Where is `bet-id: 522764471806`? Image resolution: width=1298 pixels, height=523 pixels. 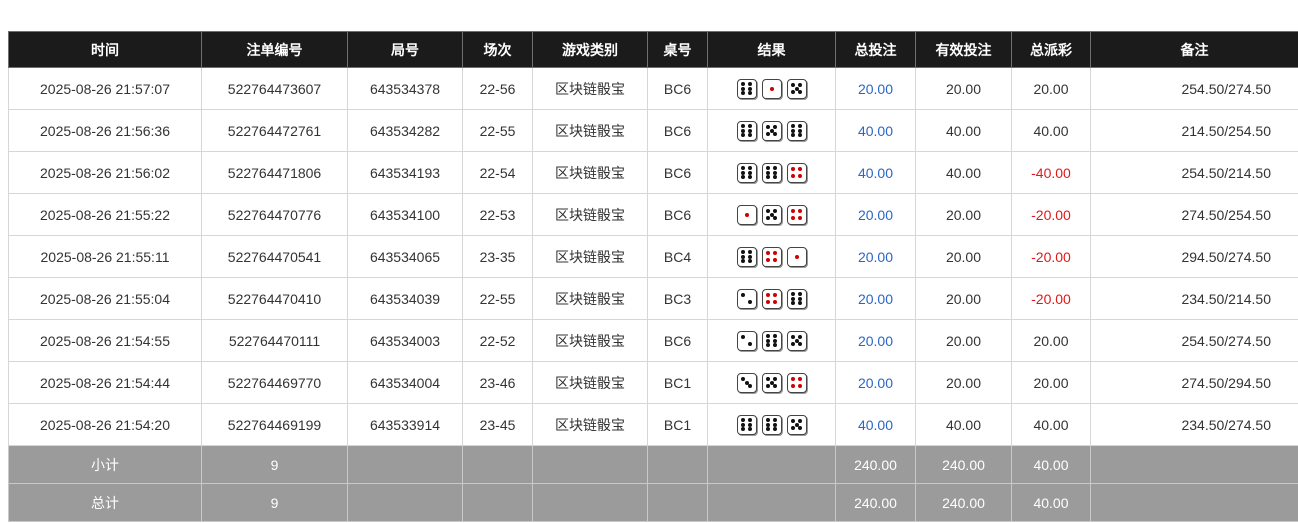
bet-id: 522764471806 is located at coordinates (274, 172).